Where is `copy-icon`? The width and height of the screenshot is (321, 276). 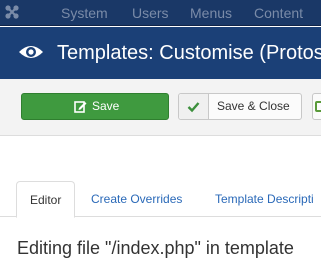 copy-icon is located at coordinates (318, 106).